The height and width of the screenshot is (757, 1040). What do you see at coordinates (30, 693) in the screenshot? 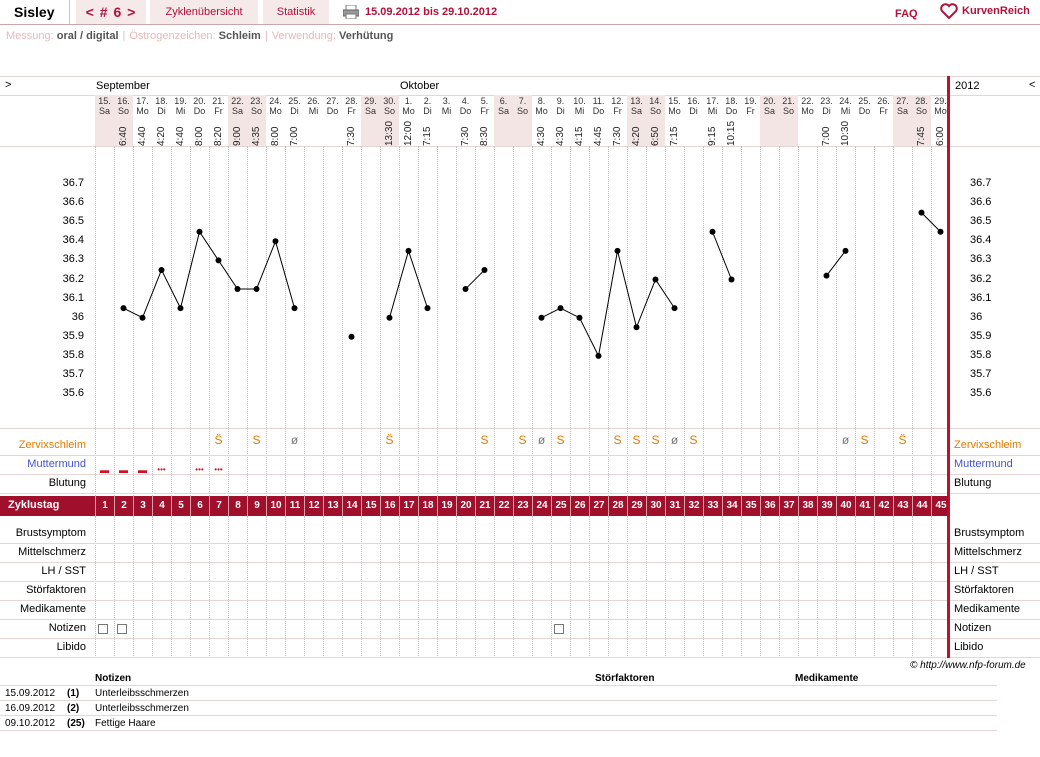
I see `notes-cell: 15.09.2012` at bounding box center [30, 693].